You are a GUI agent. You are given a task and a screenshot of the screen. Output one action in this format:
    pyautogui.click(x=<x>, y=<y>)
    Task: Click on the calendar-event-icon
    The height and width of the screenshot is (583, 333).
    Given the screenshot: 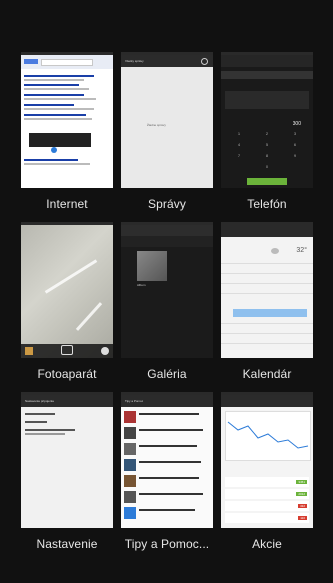 What is the action you would take?
    pyautogui.click(x=270, y=313)
    